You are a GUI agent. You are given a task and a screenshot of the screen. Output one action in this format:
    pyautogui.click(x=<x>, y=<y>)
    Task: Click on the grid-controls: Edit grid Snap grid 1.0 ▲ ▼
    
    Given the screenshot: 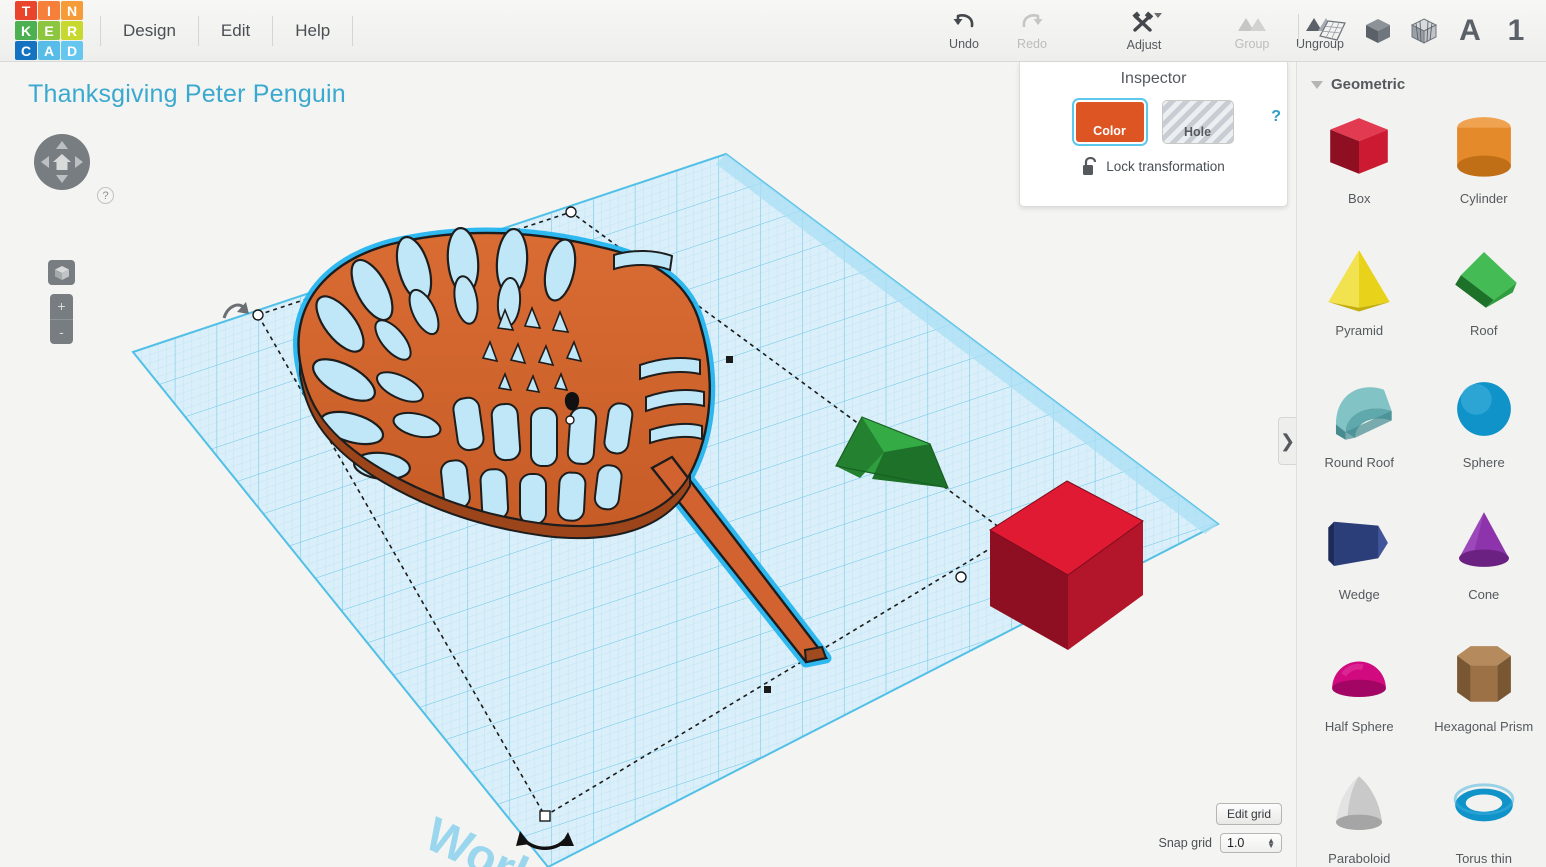 What is the action you would take?
    pyautogui.click(x=1220, y=828)
    